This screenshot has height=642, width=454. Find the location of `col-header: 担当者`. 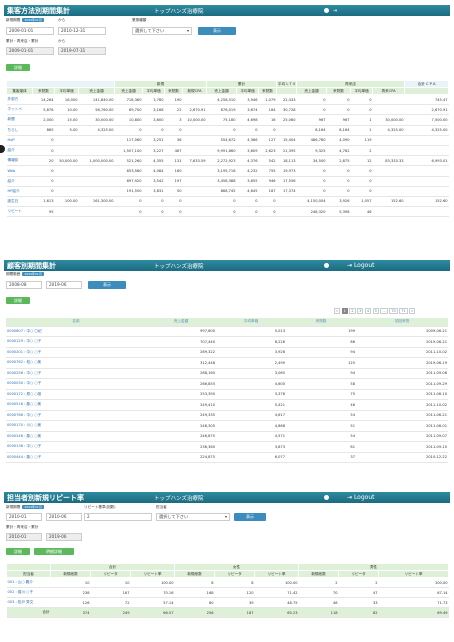

col-header: 担当者 is located at coordinates (28, 574).